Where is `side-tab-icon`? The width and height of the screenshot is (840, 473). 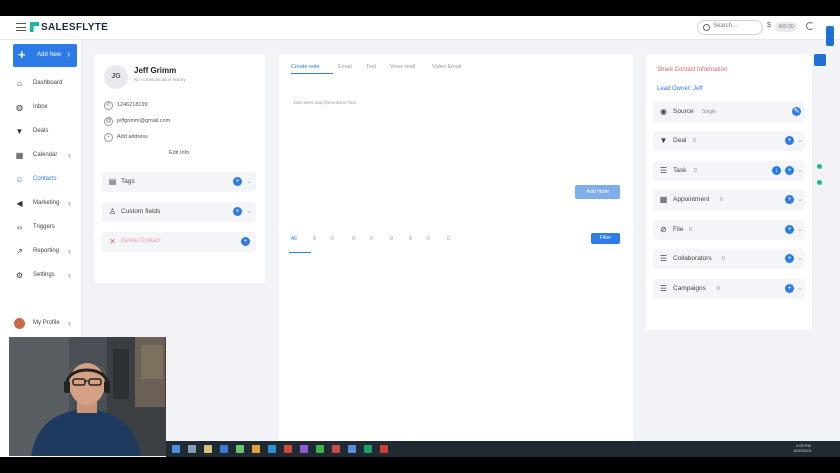 side-tab-icon is located at coordinates (830, 36).